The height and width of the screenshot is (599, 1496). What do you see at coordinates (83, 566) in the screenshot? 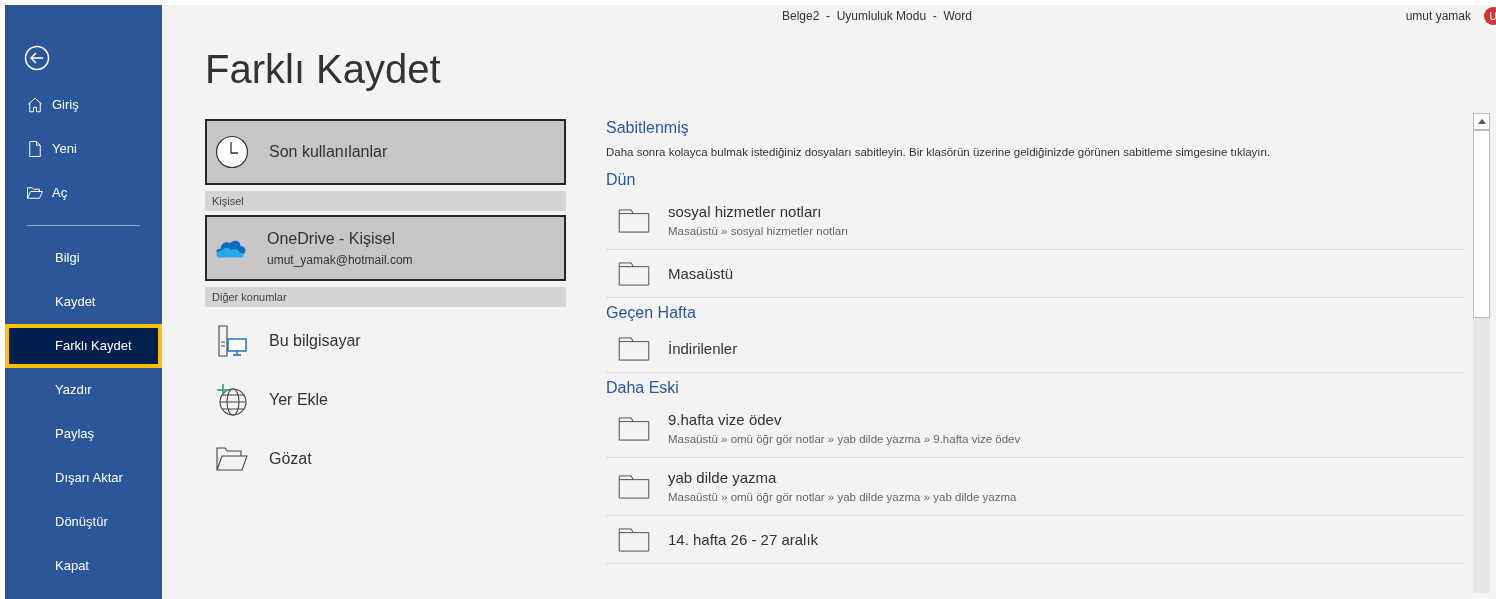
I see `menu-item: Kapat` at bounding box center [83, 566].